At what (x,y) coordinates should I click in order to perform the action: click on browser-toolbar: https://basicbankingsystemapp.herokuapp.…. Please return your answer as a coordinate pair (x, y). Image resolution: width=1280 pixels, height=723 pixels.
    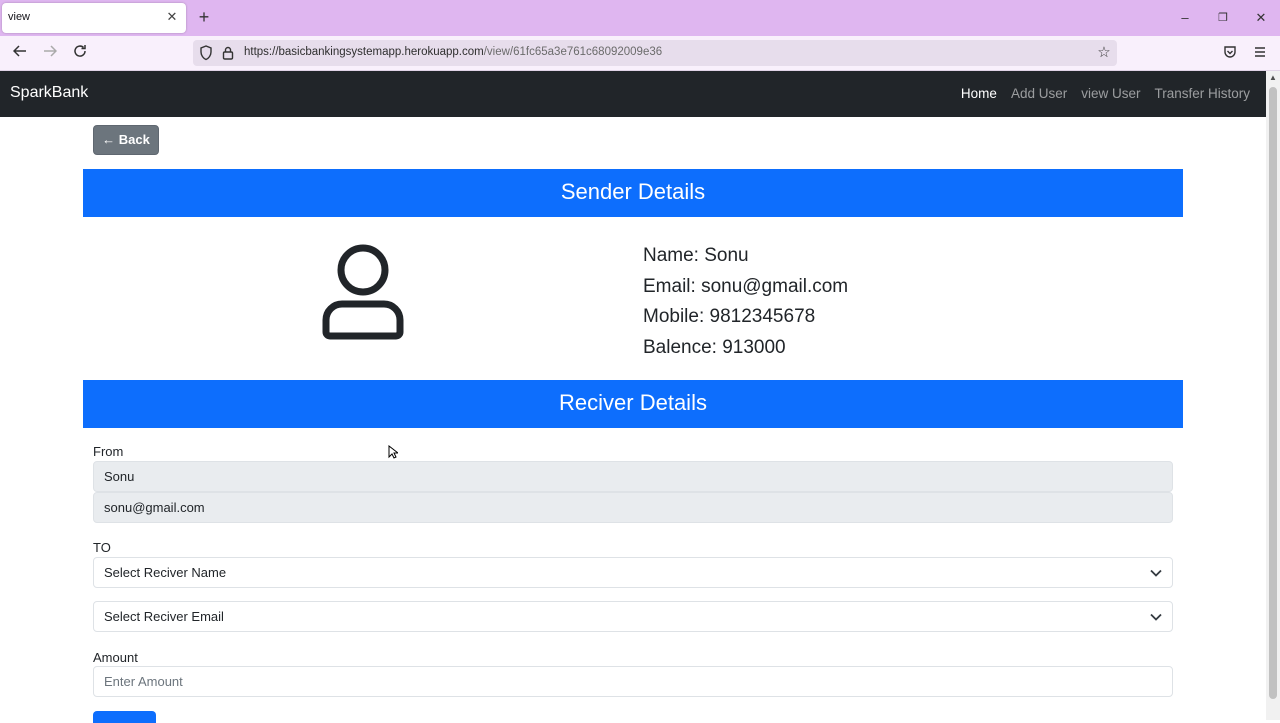
    Looking at the image, I should click on (640, 53).